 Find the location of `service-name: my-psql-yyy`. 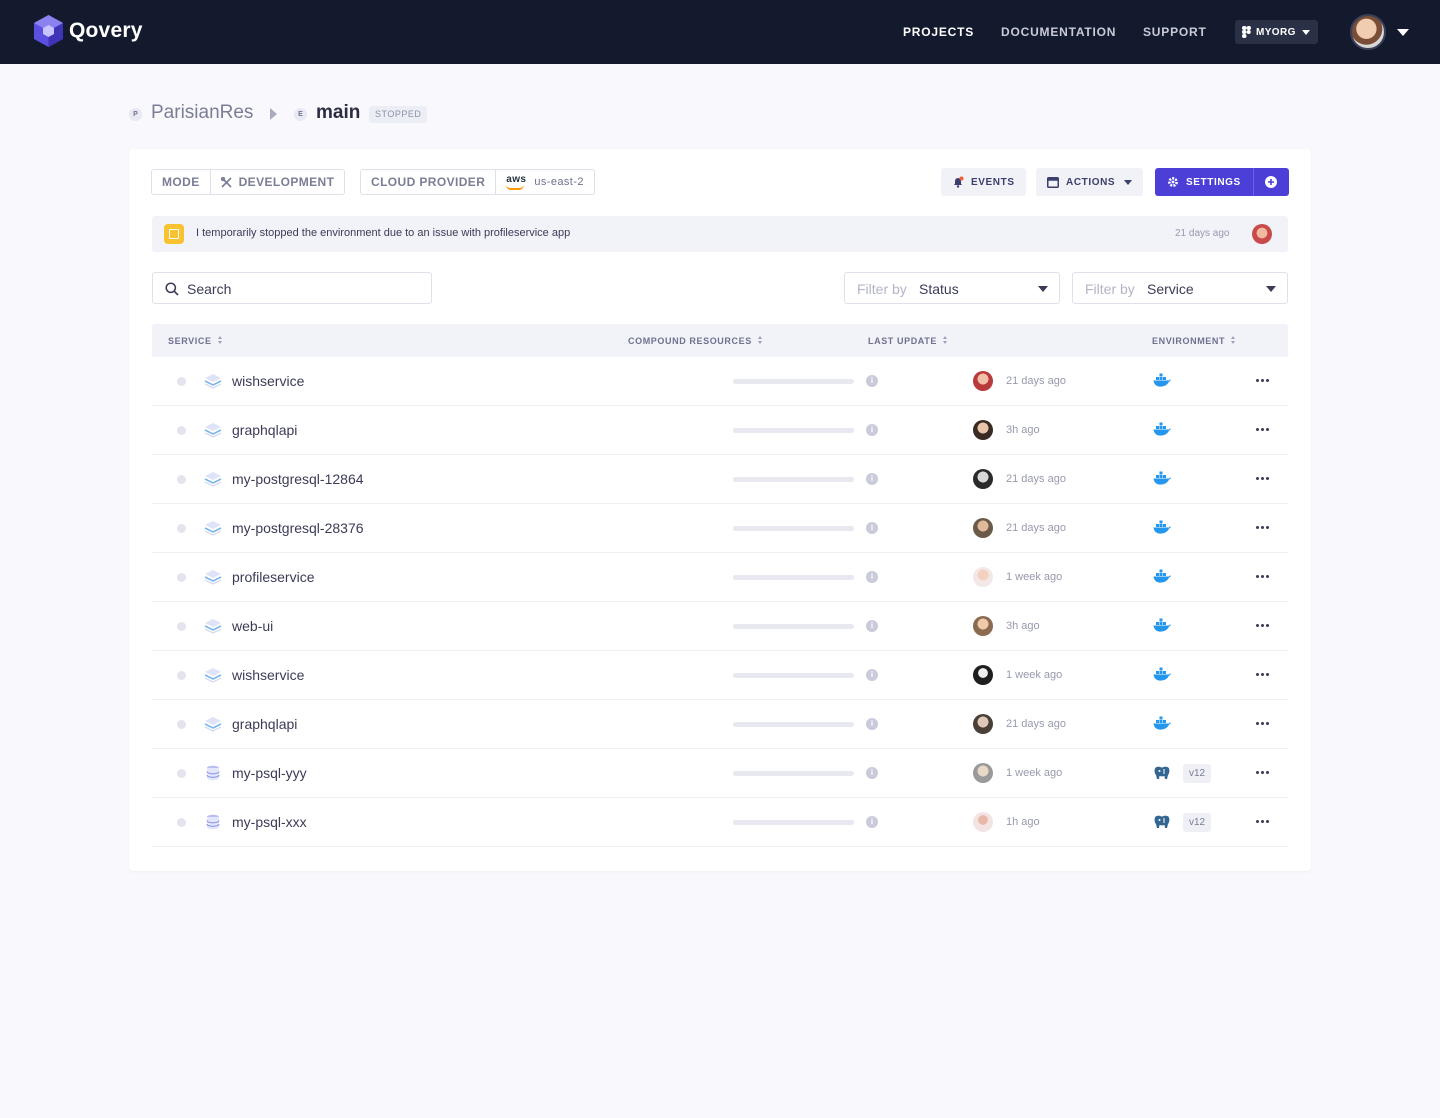

service-name: my-psql-yyy is located at coordinates (269, 773).